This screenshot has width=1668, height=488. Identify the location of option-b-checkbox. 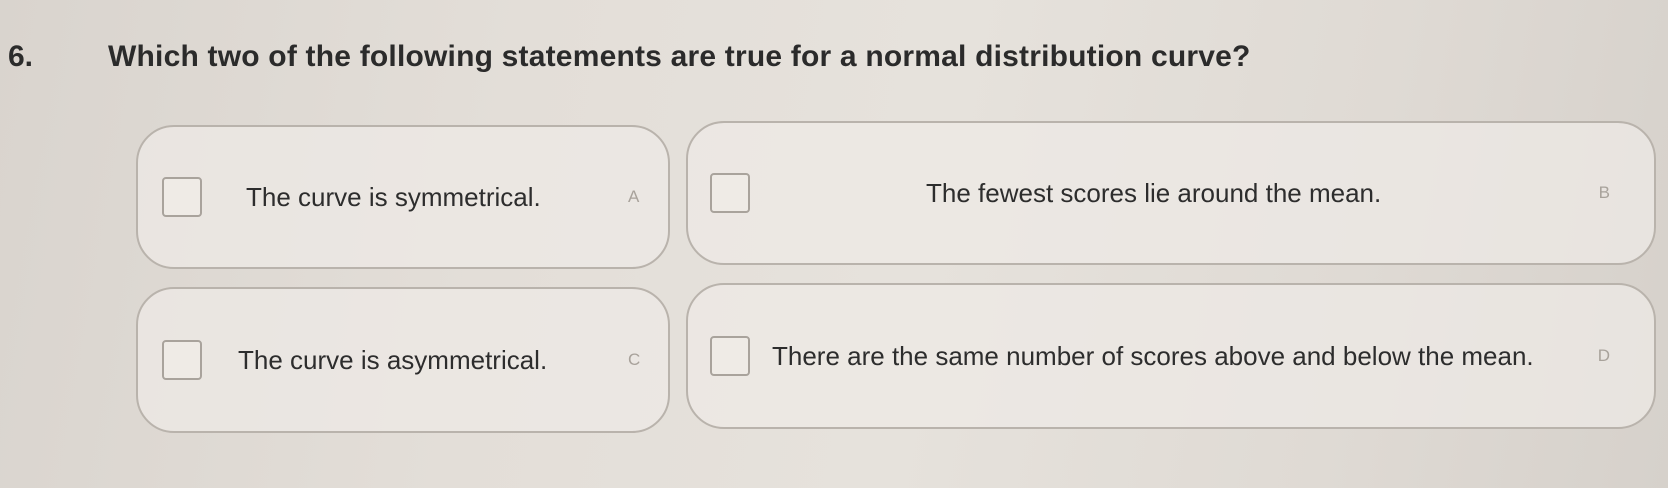
(730, 193).